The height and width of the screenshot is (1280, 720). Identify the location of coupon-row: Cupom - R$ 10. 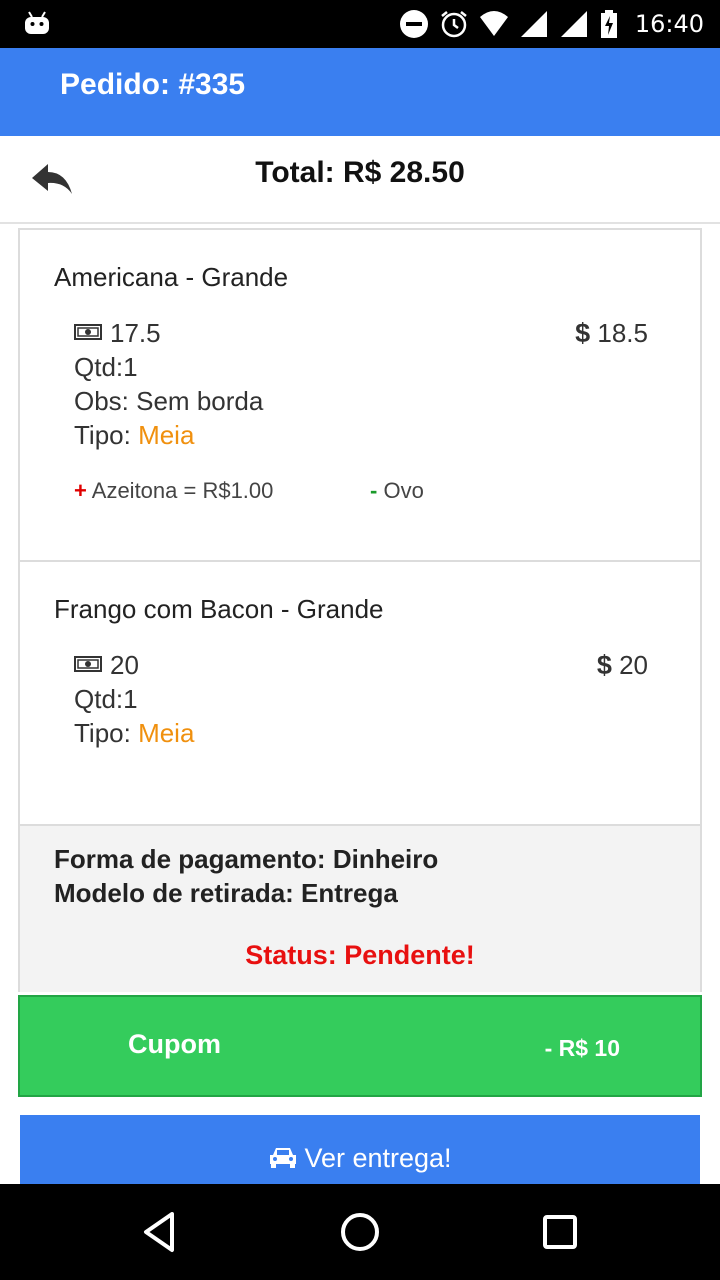
(360, 1046).